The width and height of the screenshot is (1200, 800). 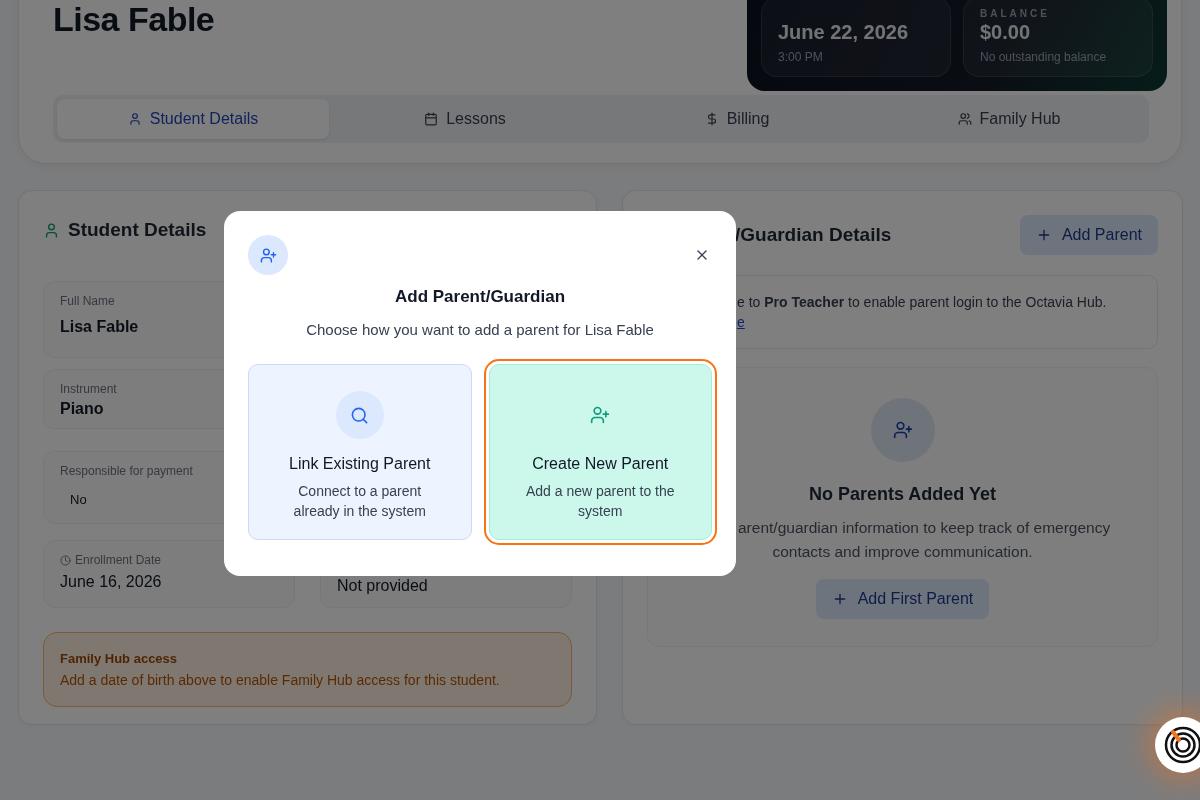 What do you see at coordinates (359, 502) in the screenshot?
I see `option-description: Connect to a parent already in the system` at bounding box center [359, 502].